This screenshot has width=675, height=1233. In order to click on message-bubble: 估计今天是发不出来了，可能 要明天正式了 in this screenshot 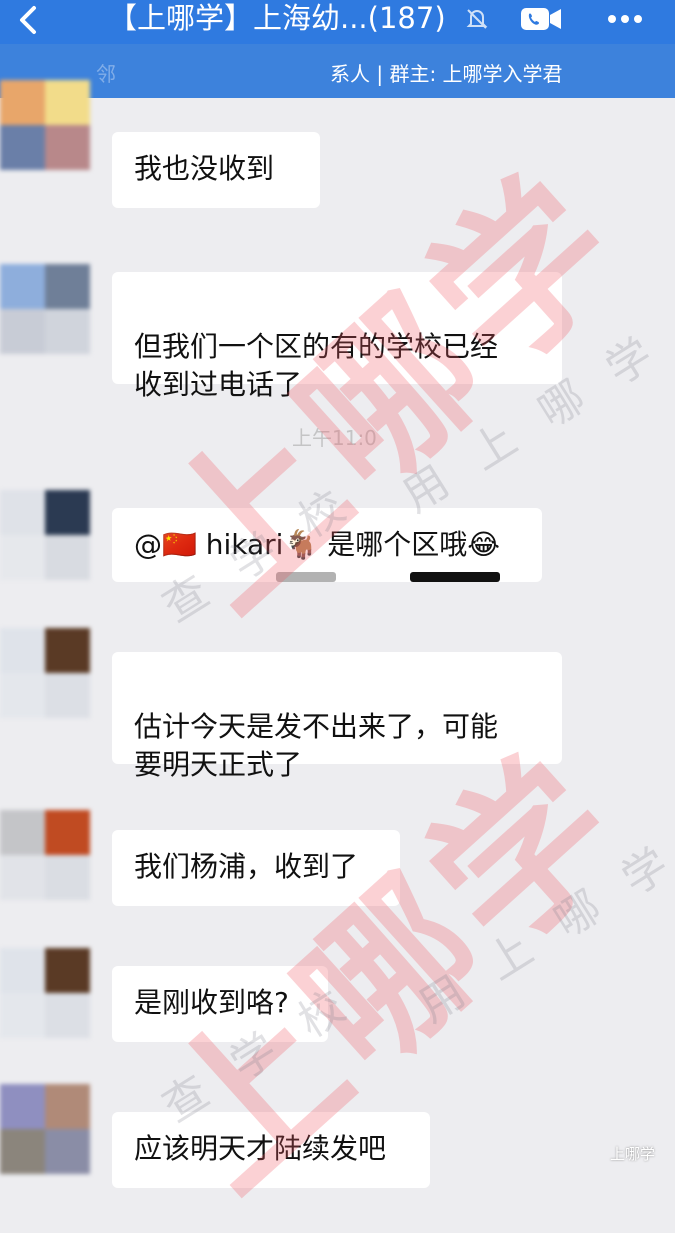, I will do `click(337, 716)`.